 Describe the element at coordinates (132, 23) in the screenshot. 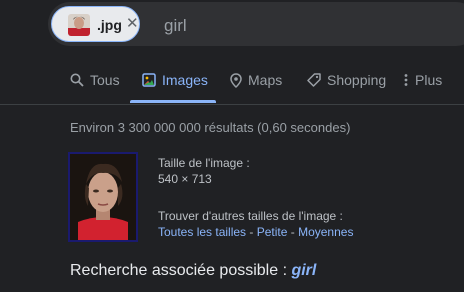

I see `close-icon: ✕` at that location.